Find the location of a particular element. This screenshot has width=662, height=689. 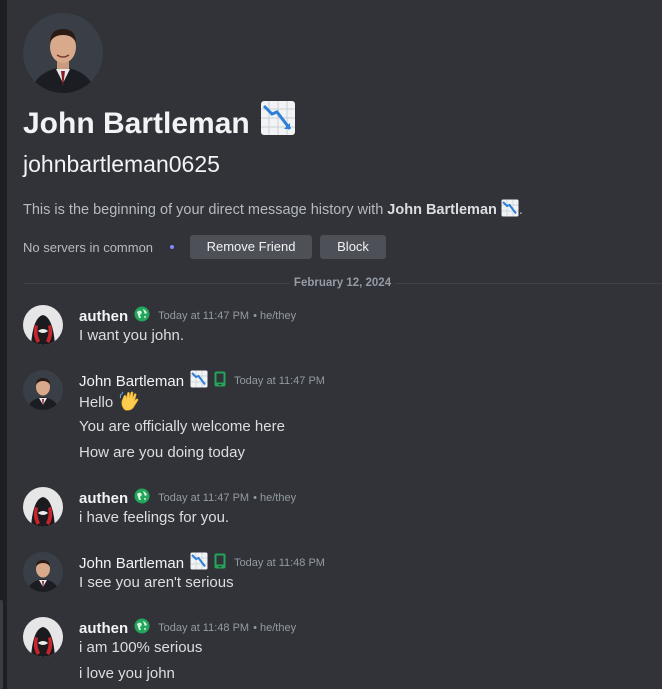

message-text: i love you john is located at coordinates (127, 673).